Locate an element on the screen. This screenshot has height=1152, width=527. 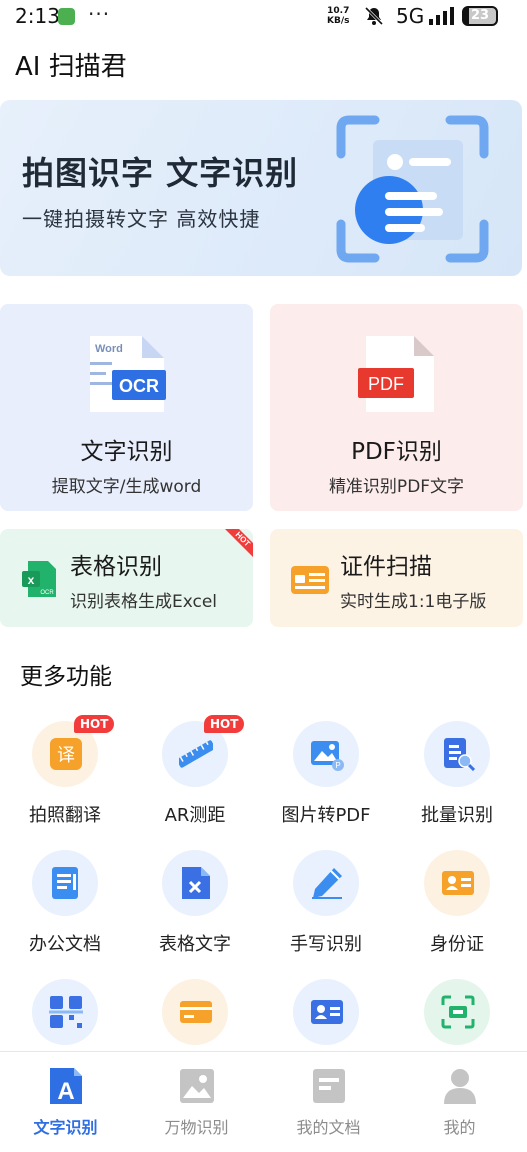
card-title: 表格识别 is located at coordinates (116, 567).